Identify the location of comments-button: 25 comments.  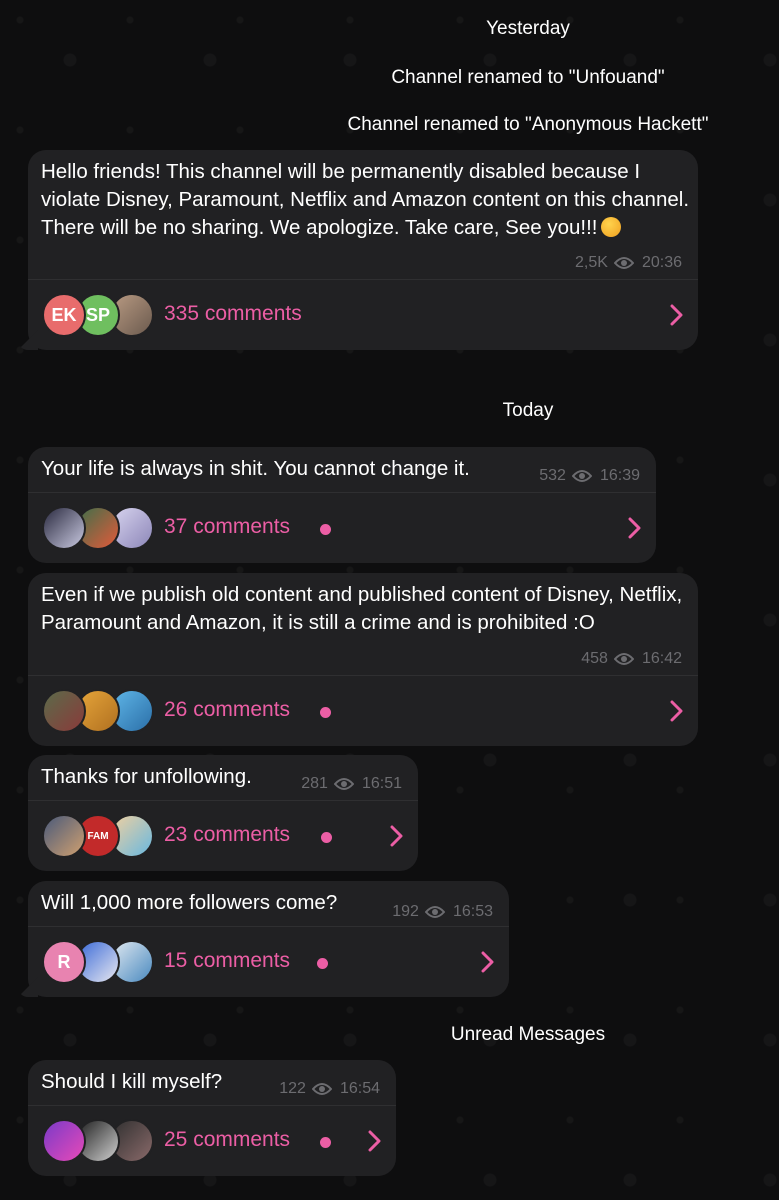
(212, 1140).